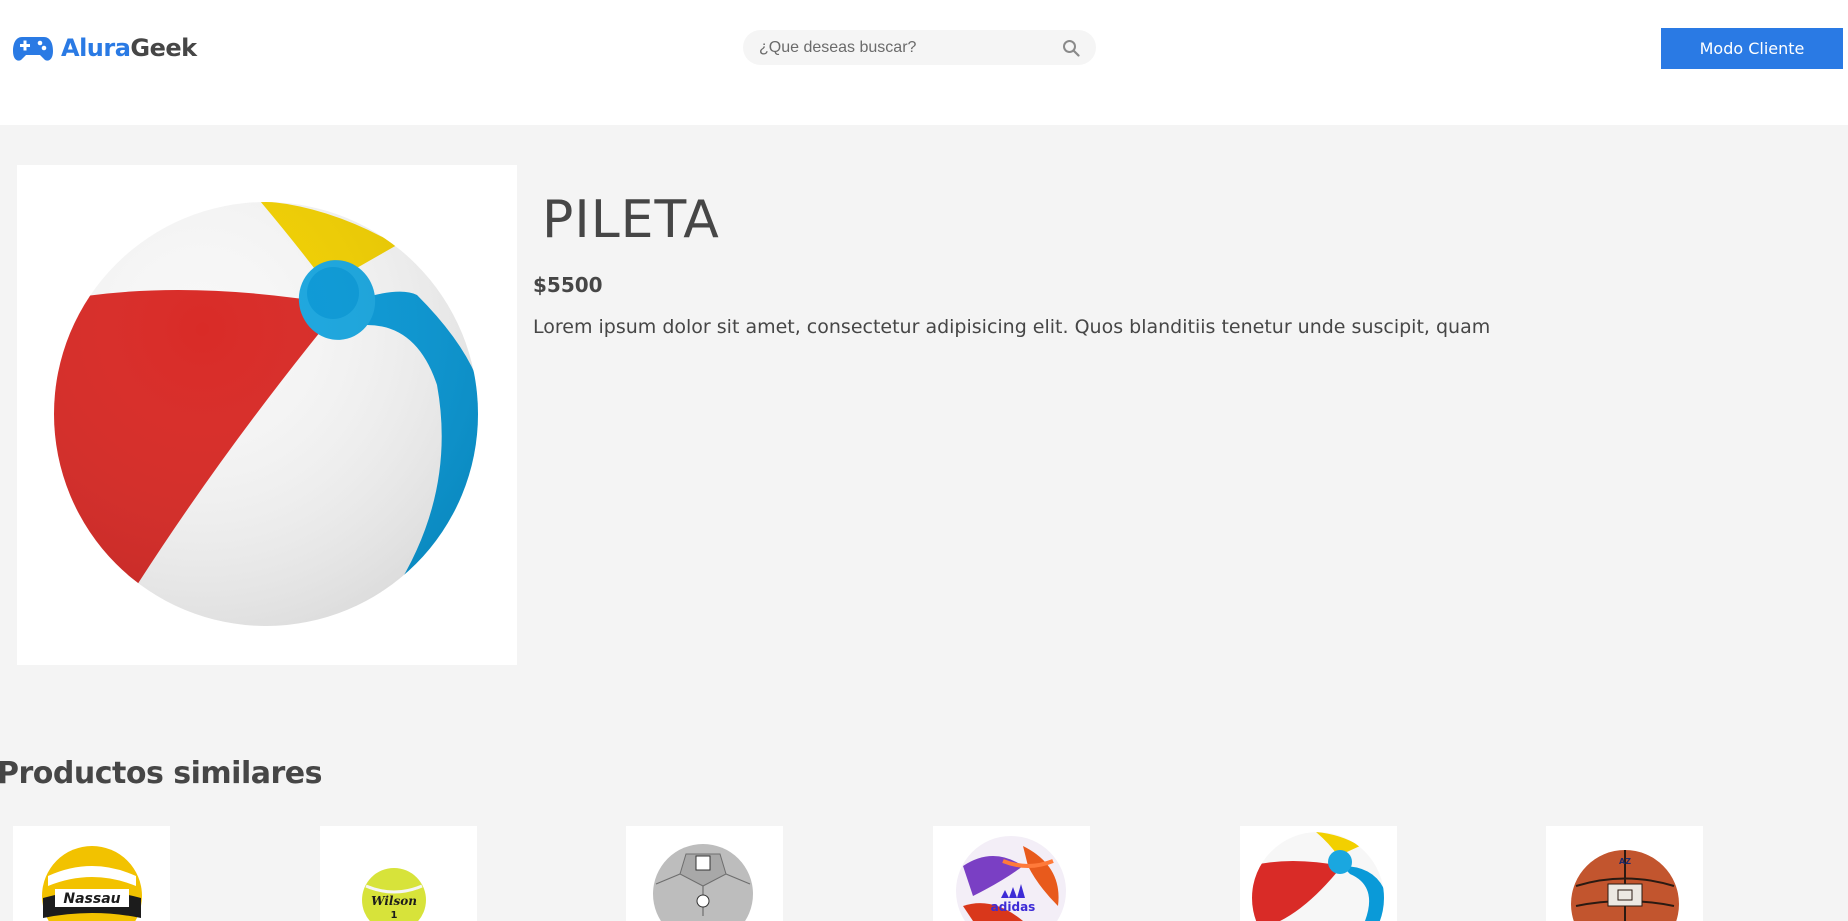 This screenshot has width=1848, height=921. I want to click on product-image, so click(267, 415).